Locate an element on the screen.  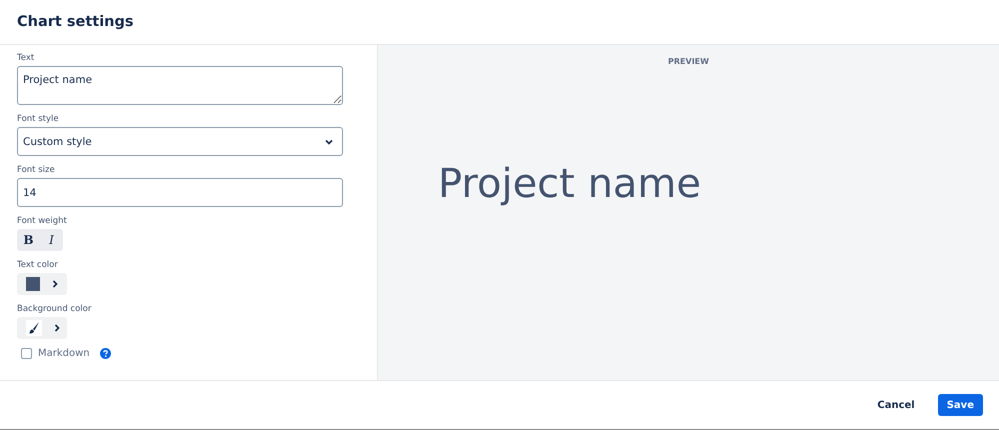
background-color-button is located at coordinates (42, 328).